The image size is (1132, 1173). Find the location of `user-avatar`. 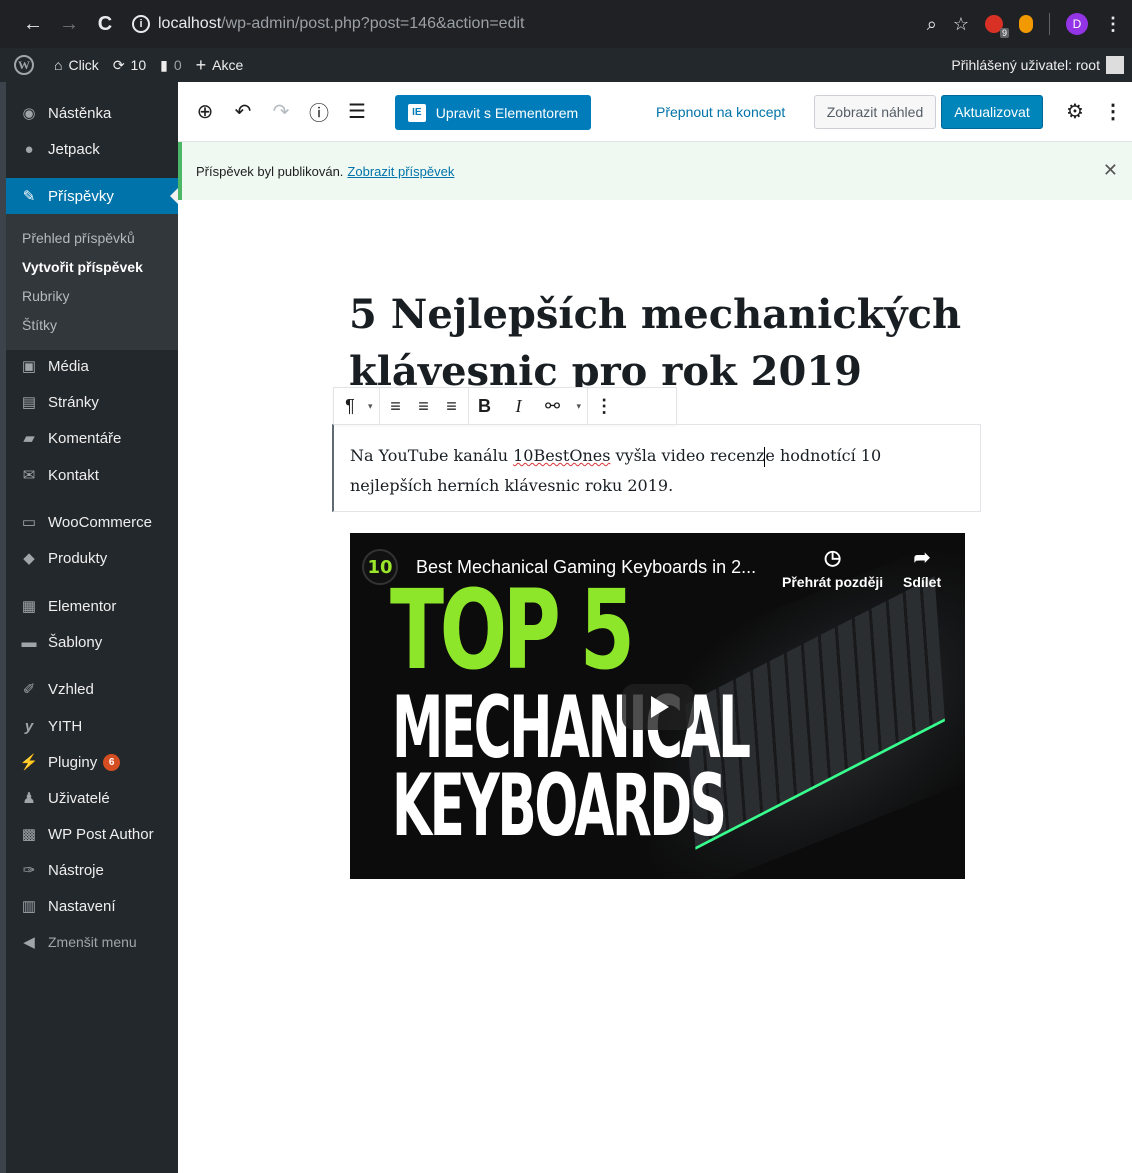

user-avatar is located at coordinates (1115, 65).